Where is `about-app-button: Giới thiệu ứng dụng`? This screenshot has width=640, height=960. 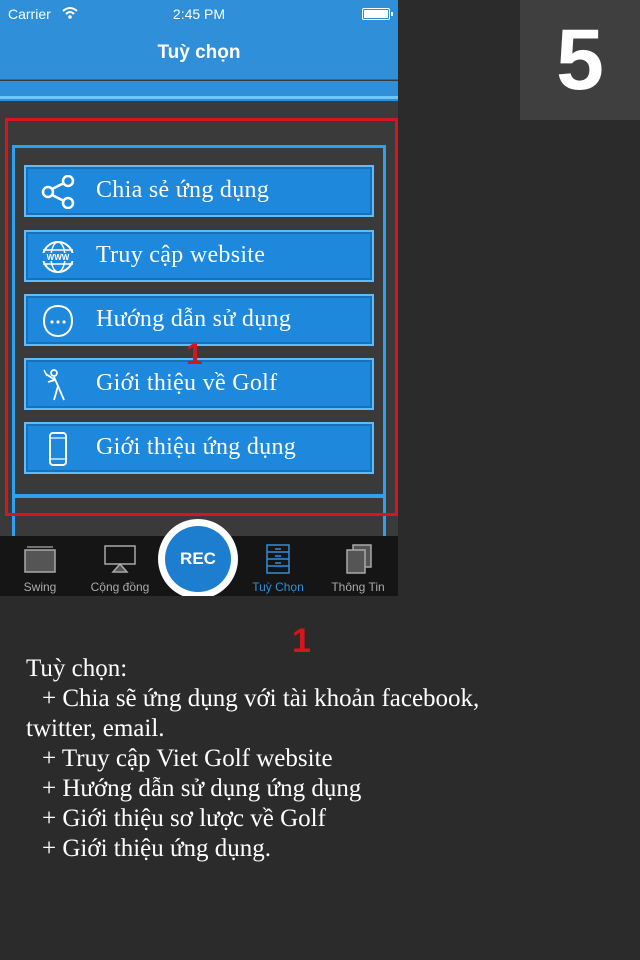 about-app-button: Giới thiệu ứng dụng is located at coordinates (199, 448).